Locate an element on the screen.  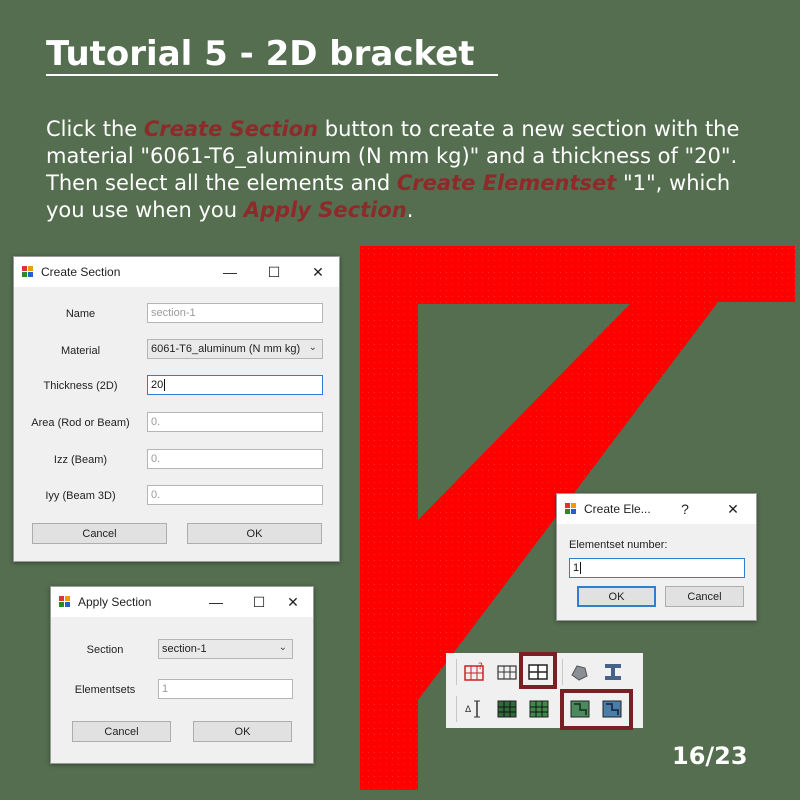
help-button: ? is located at coordinates (685, 509).